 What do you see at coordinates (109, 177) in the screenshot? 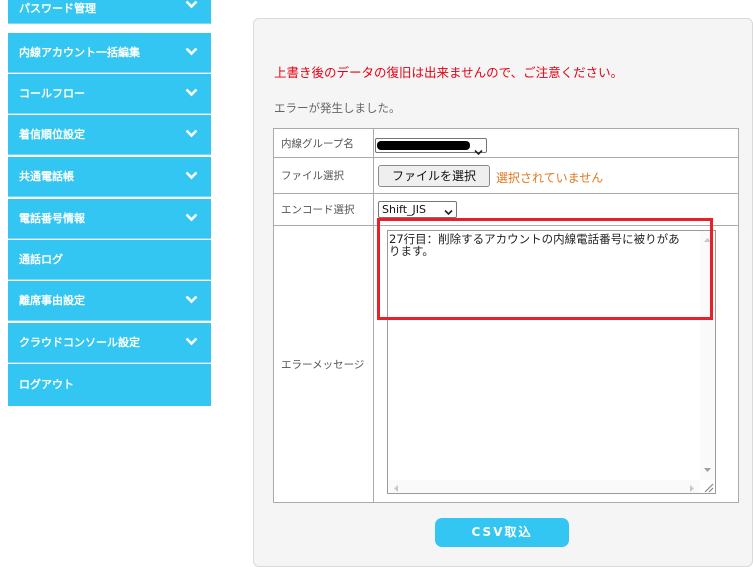
I see `sidebar-item-shared-phonebook: 共通電話帳` at bounding box center [109, 177].